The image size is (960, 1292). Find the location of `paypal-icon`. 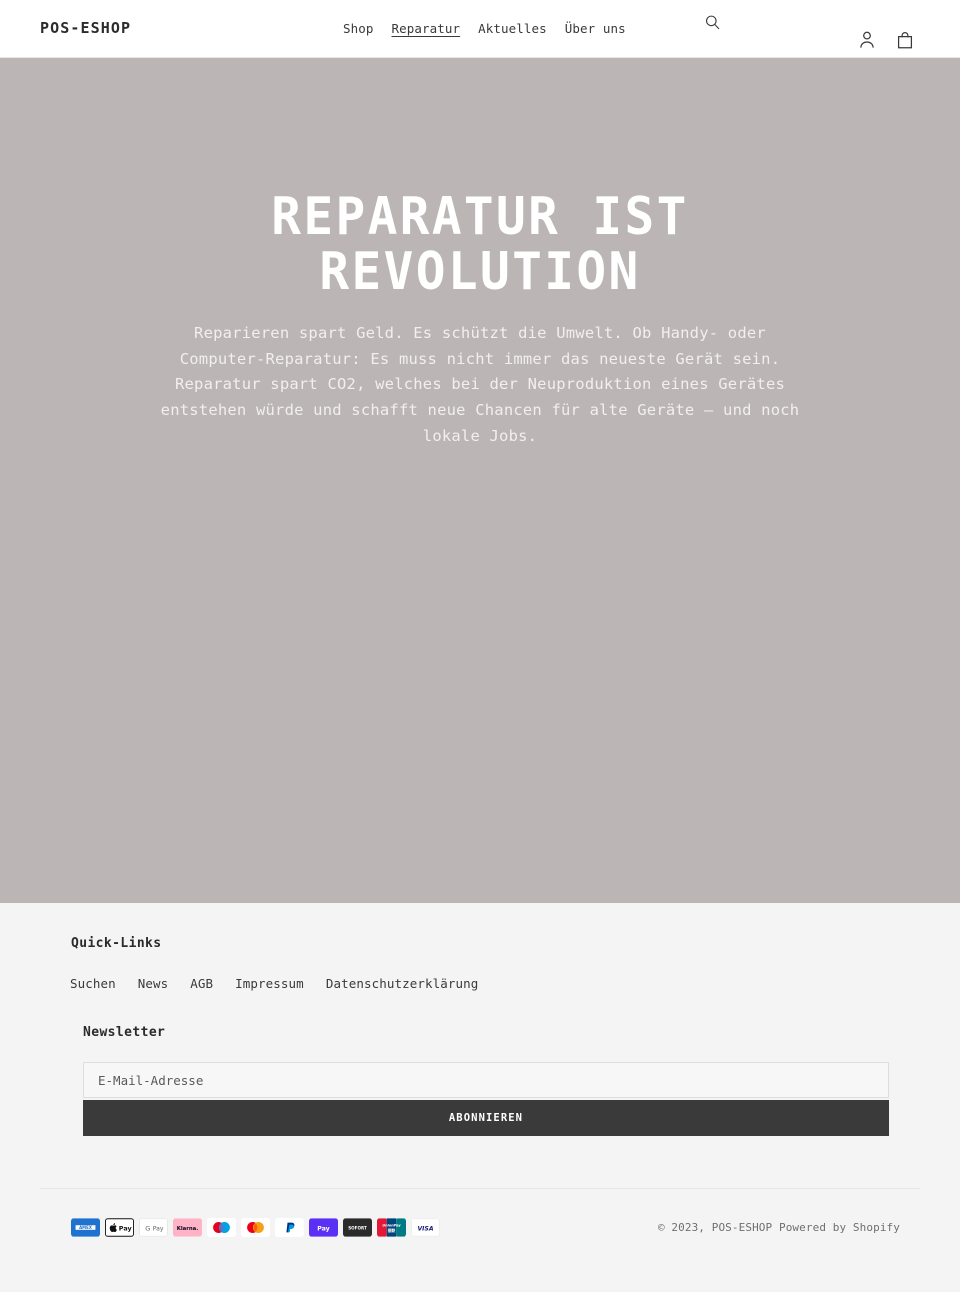

paypal-icon is located at coordinates (289, 1227).